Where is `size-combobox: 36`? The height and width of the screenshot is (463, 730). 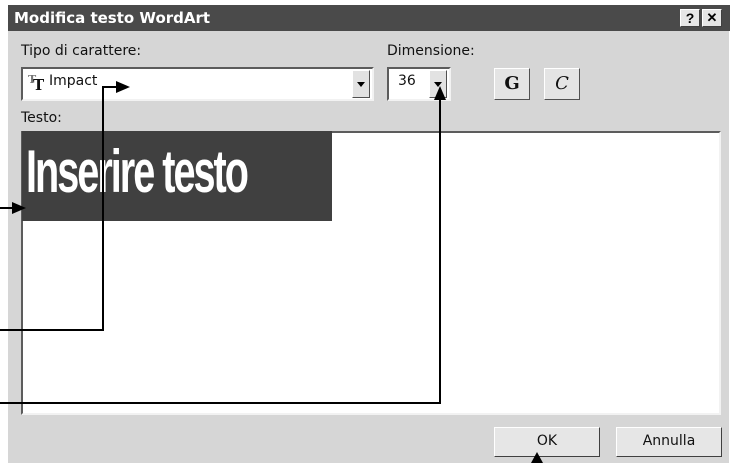 size-combobox: 36 is located at coordinates (419, 84).